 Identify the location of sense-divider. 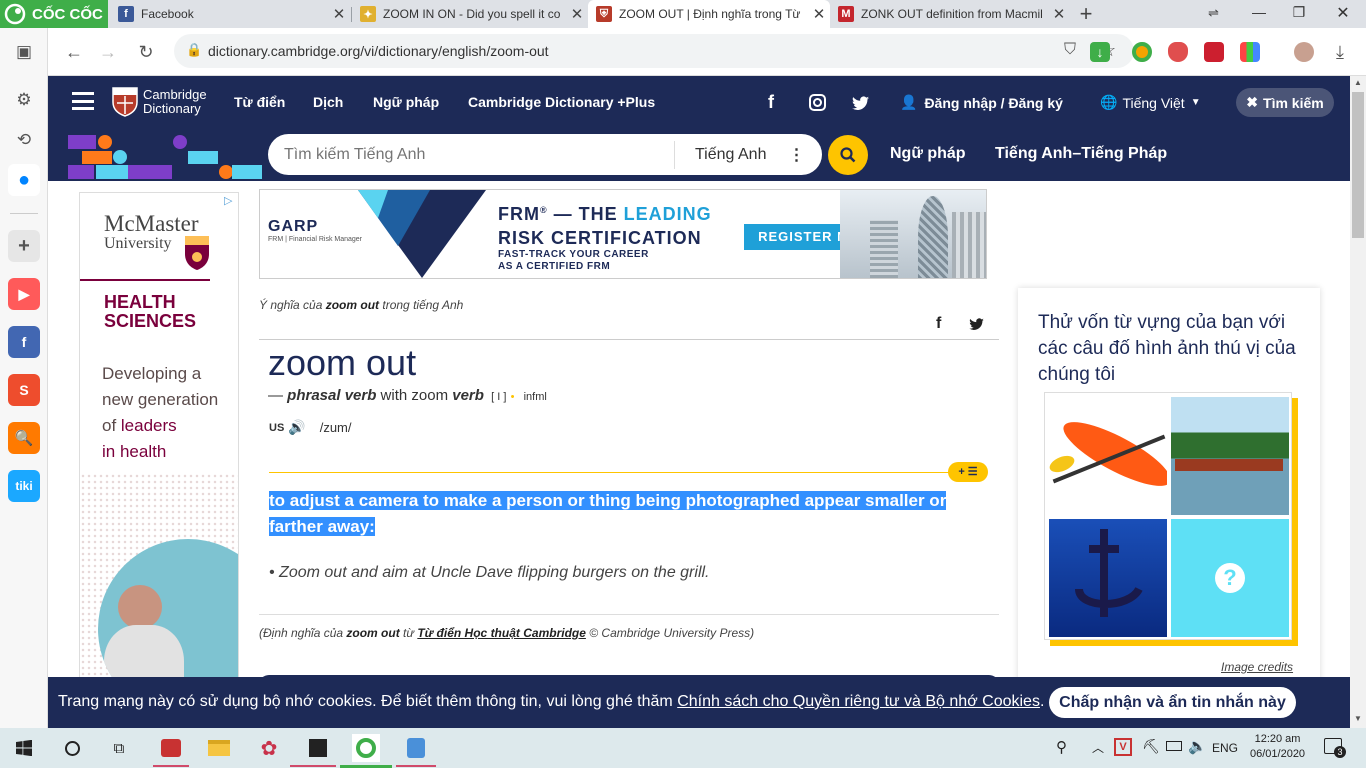
(614, 472).